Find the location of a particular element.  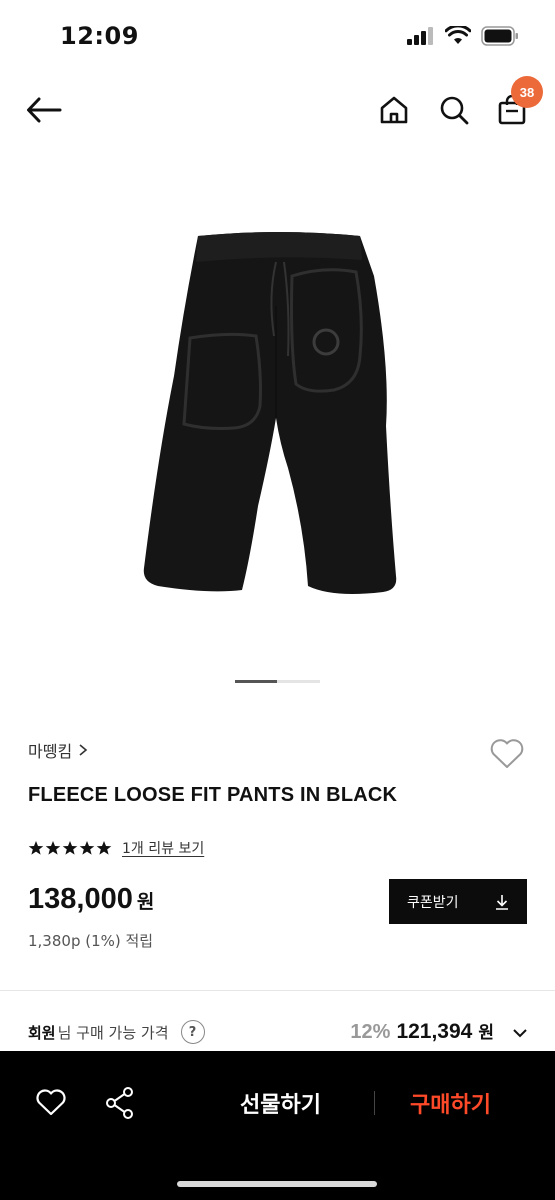

wifi-icon is located at coordinates (458, 35).